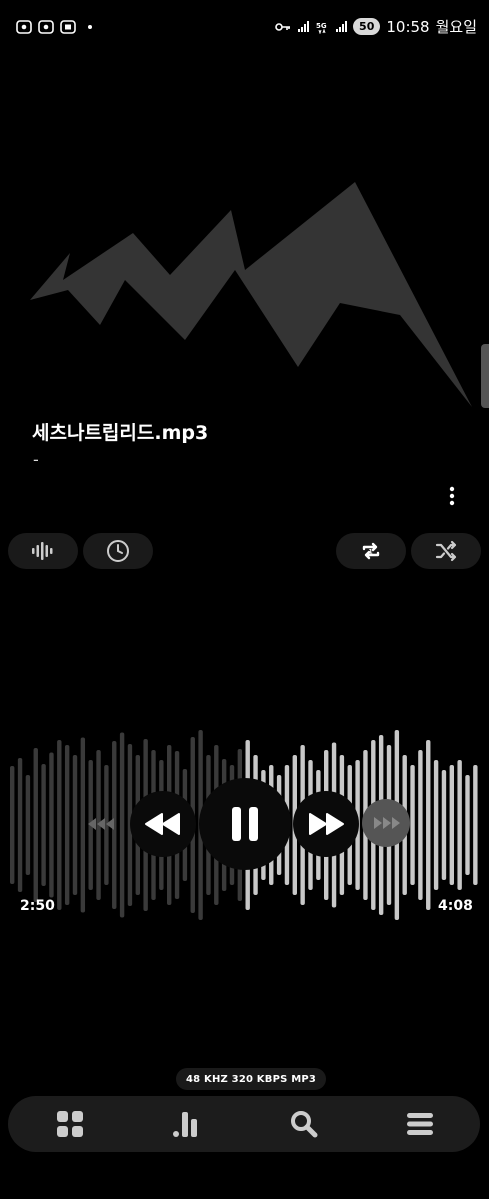 This screenshot has width=489, height=1199. I want to click on svg-text: 1, so click(371, 552).